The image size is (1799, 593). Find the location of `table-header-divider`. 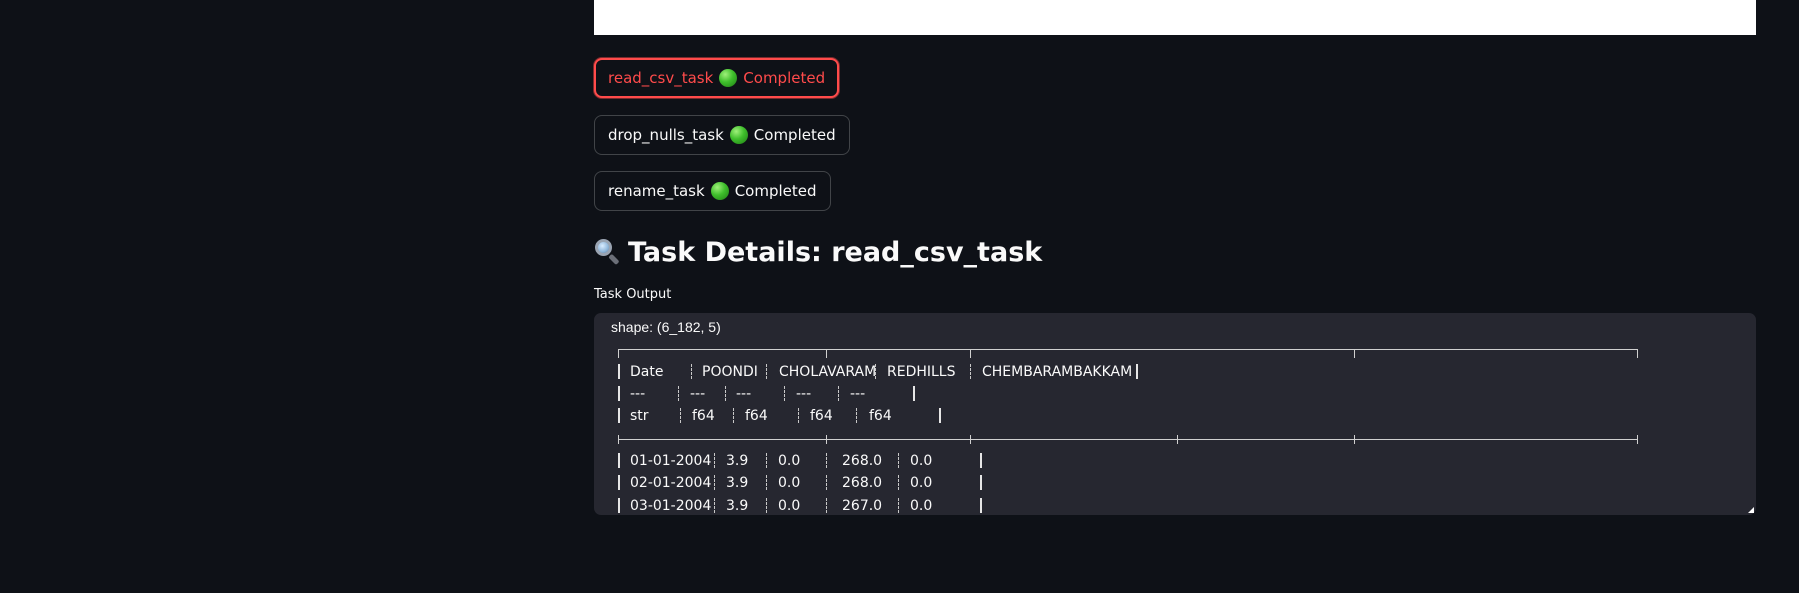

table-header-divider is located at coordinates (1128, 439).